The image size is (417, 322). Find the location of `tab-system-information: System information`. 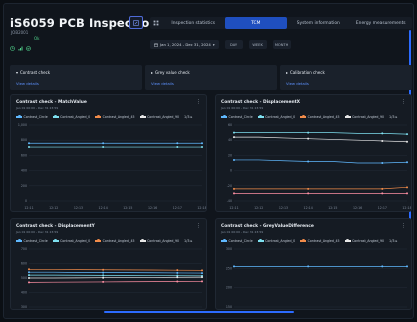

tab-system-information: System information is located at coordinates (318, 23).